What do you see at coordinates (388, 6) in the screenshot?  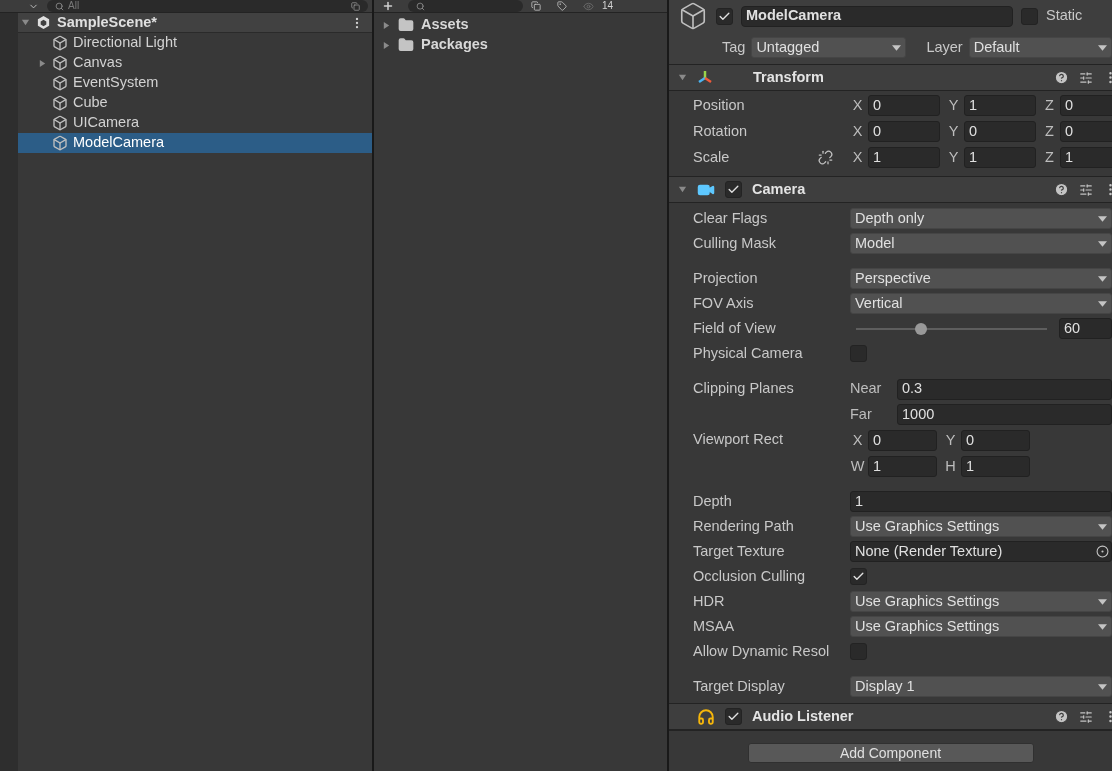 I see `add-icon` at bounding box center [388, 6].